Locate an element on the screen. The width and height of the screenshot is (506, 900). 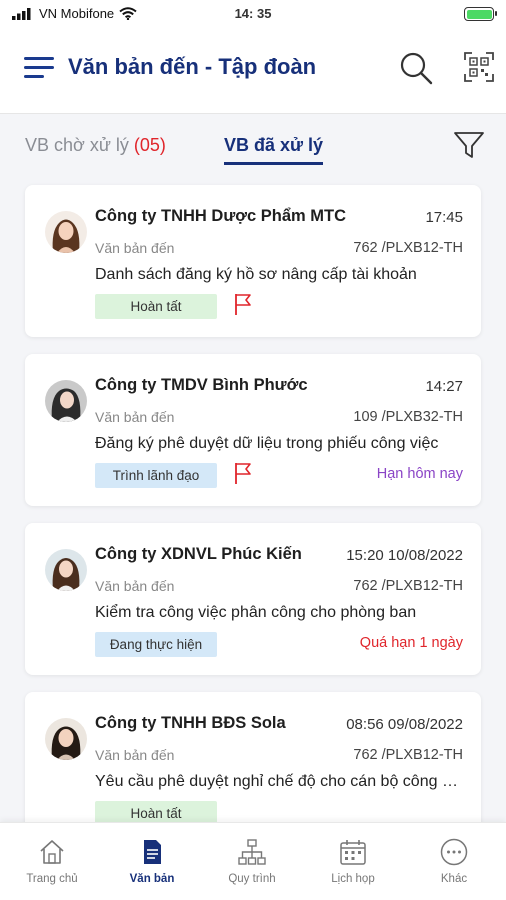
sender-company: Công ty TNHH Dược Phẩm MTC is located at coordinates (221, 216).